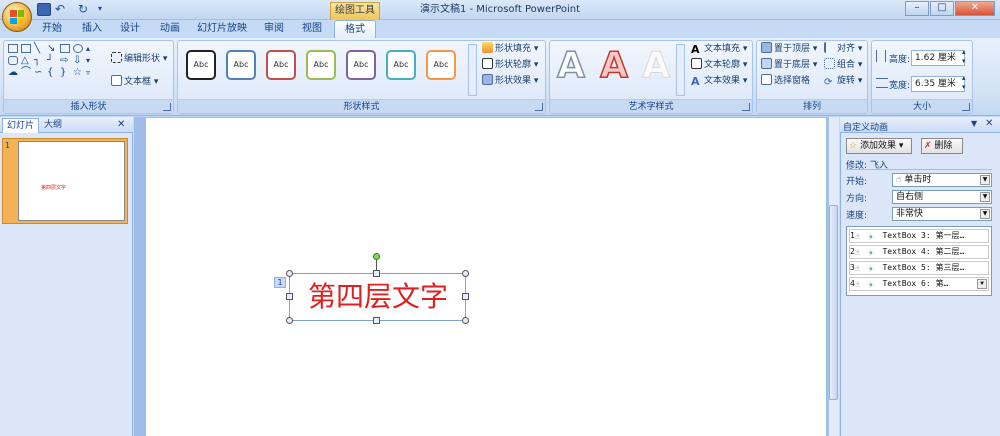 This screenshot has height=436, width=1000. What do you see at coordinates (134, 82) in the screenshot?
I see `text-box-button: 文本框 ▾` at bounding box center [134, 82].